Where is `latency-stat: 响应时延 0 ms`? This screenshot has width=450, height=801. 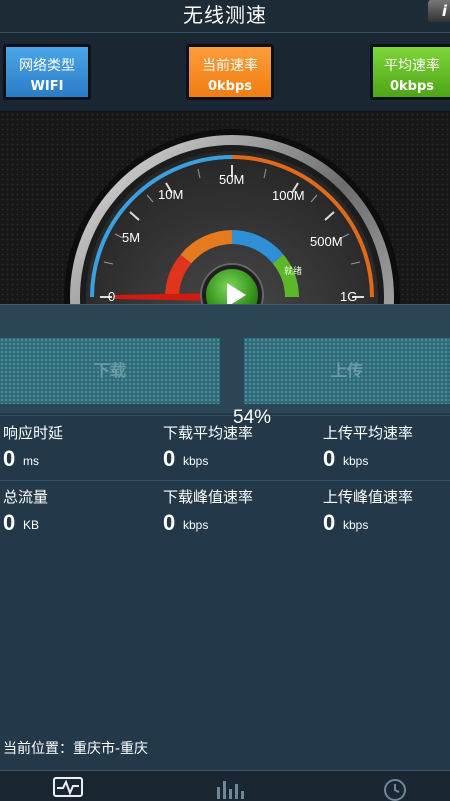 latency-stat: 响应时延 0 ms is located at coordinates (80, 448).